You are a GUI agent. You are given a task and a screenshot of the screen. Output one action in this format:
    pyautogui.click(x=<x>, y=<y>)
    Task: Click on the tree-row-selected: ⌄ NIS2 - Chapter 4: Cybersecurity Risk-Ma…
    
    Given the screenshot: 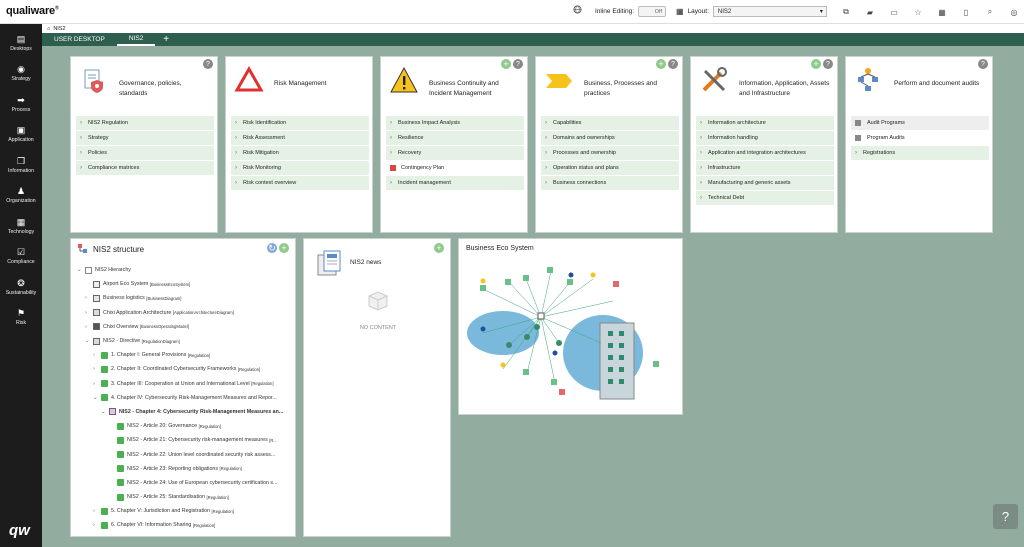 What is the action you would take?
    pyautogui.click(x=184, y=412)
    